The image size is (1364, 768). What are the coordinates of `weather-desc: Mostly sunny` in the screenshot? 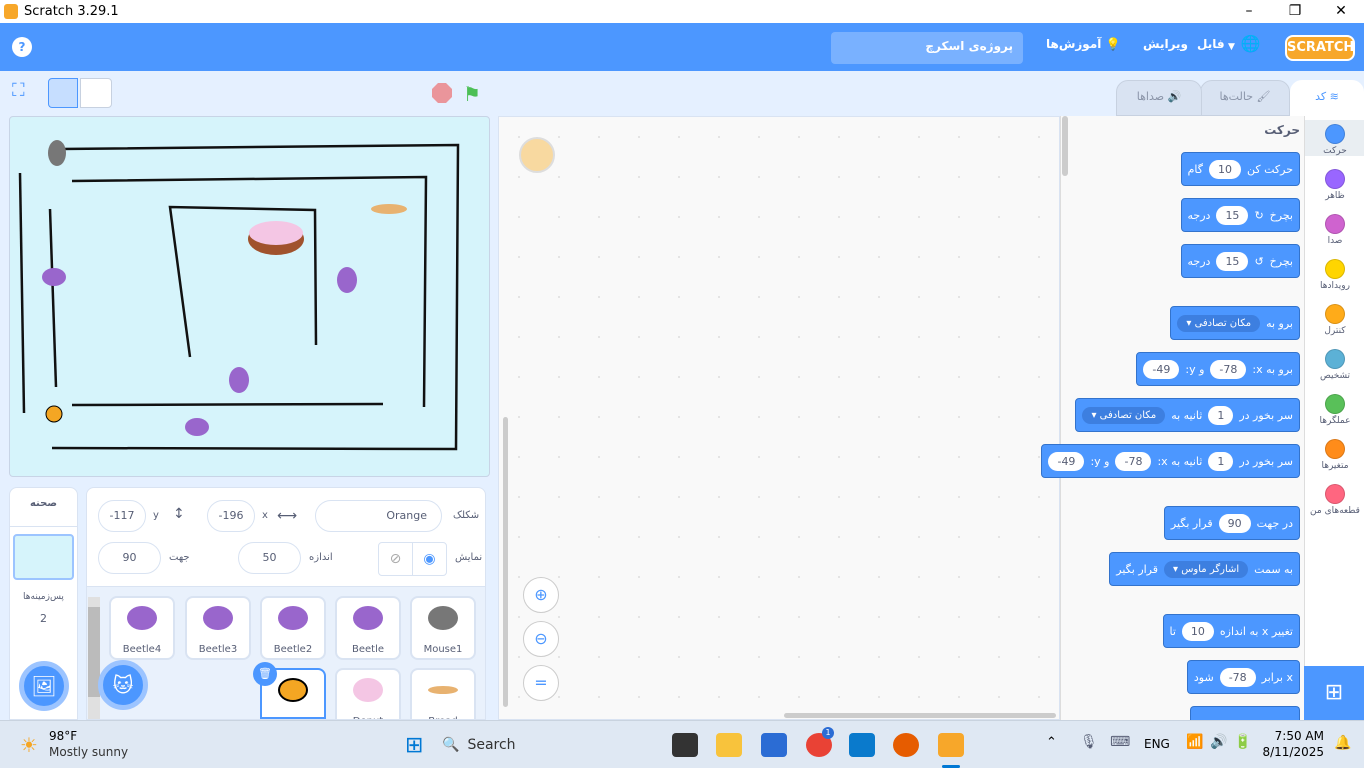 It's located at (88, 752).